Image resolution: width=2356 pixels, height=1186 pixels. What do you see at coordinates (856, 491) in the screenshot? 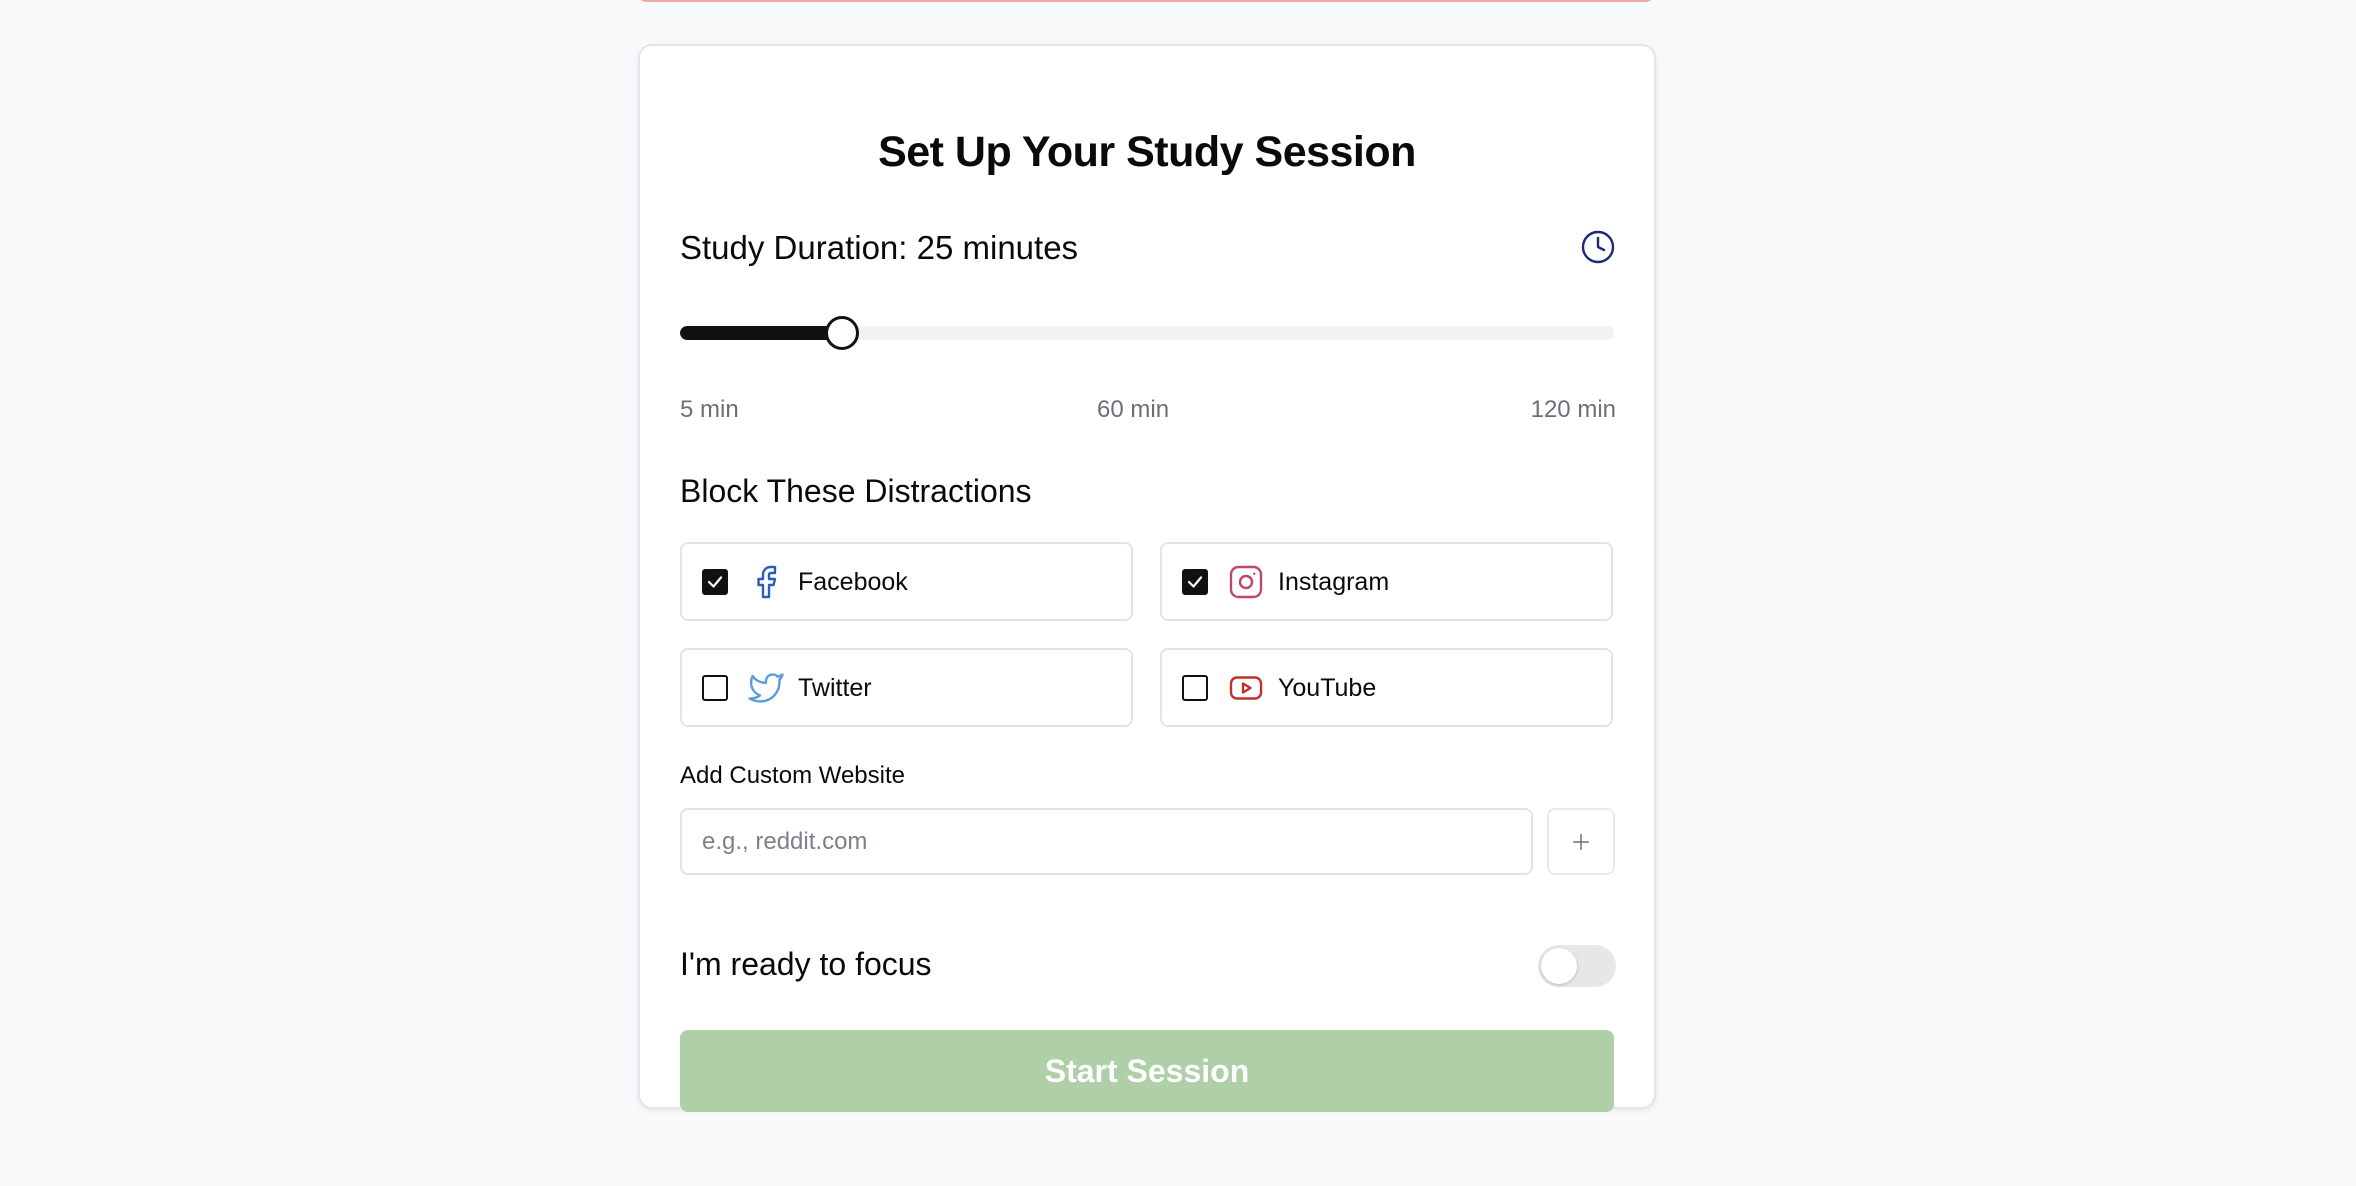
I see `block-distractions-title: Block These Distractions` at bounding box center [856, 491].